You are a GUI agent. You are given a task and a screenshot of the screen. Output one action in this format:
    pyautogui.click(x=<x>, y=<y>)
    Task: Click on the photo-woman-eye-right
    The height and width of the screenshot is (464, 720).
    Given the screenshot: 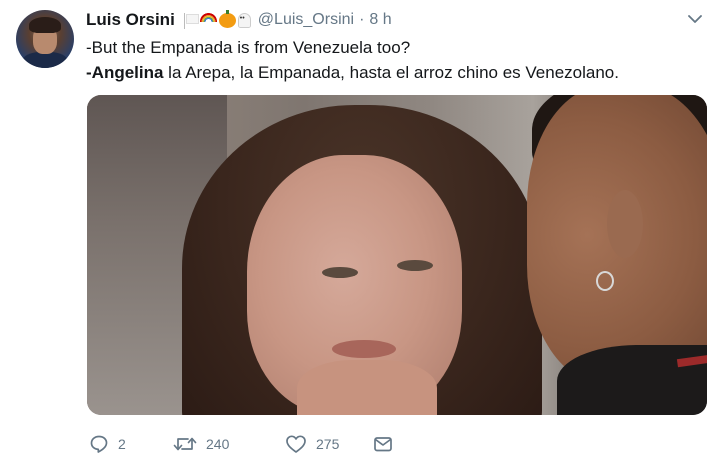 What is the action you would take?
    pyautogui.click(x=415, y=265)
    